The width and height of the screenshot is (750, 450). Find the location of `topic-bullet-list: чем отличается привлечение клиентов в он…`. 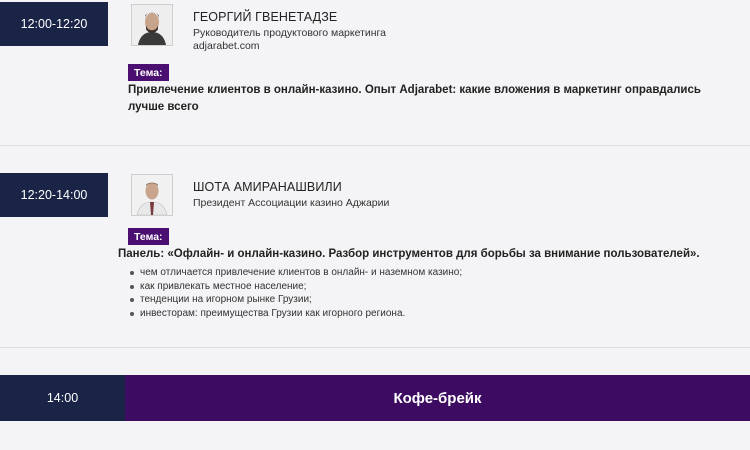

topic-bullet-list: чем отличается привлечение клиентов в он… is located at coordinates (296, 293).